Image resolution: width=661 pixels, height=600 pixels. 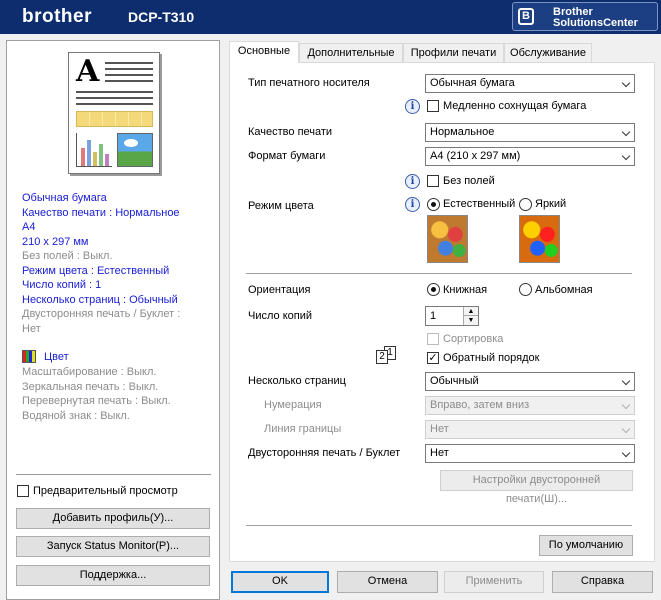 What do you see at coordinates (433, 289) in the screenshot?
I see `portrait-radio` at bounding box center [433, 289].